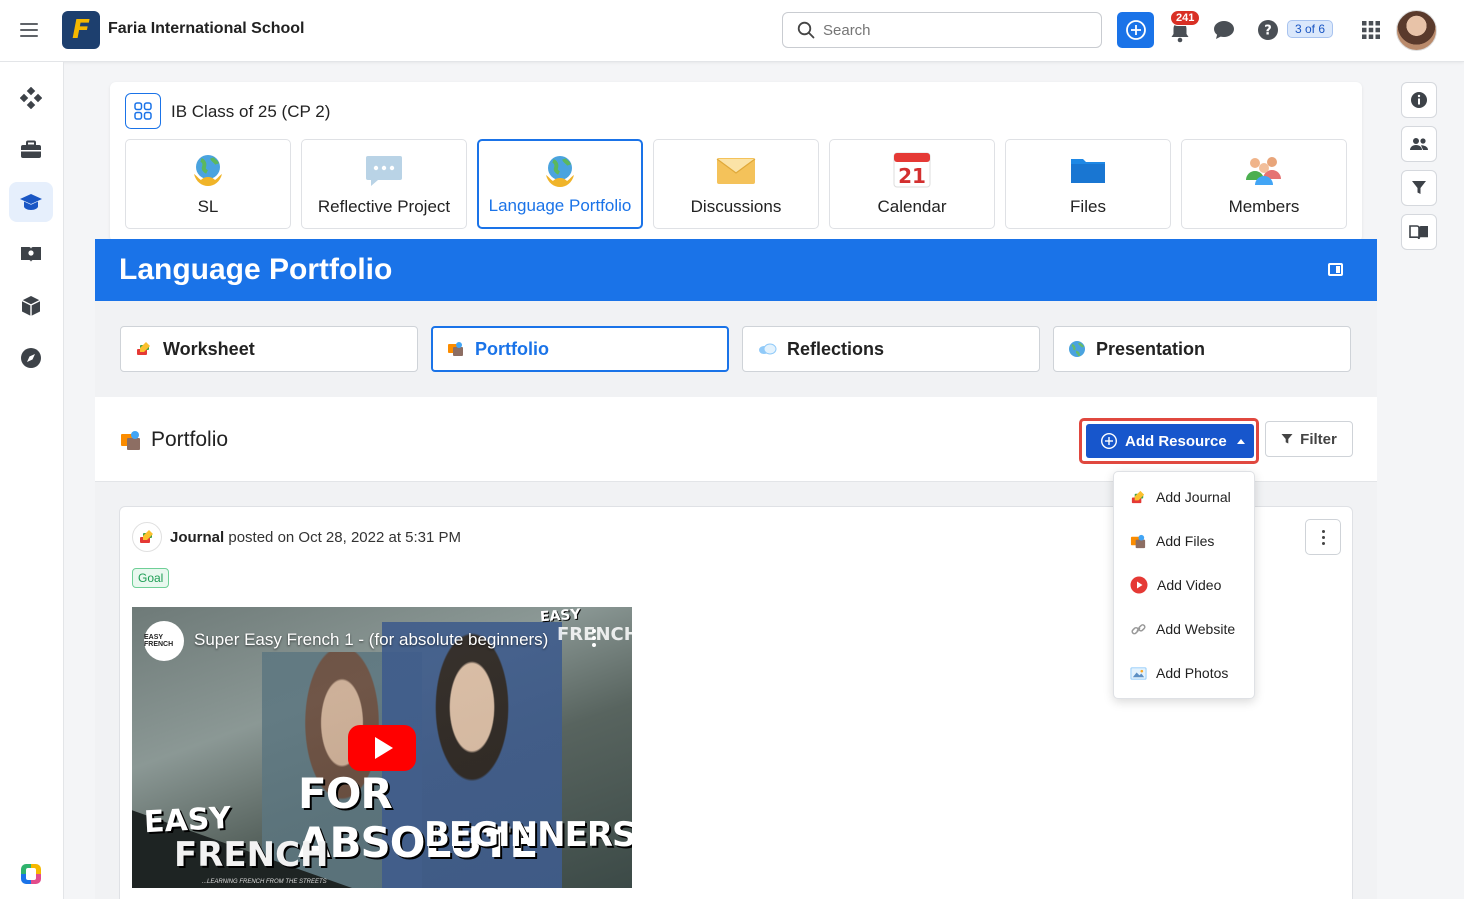  I want to click on section-title: Language Portfolio, so click(256, 269).